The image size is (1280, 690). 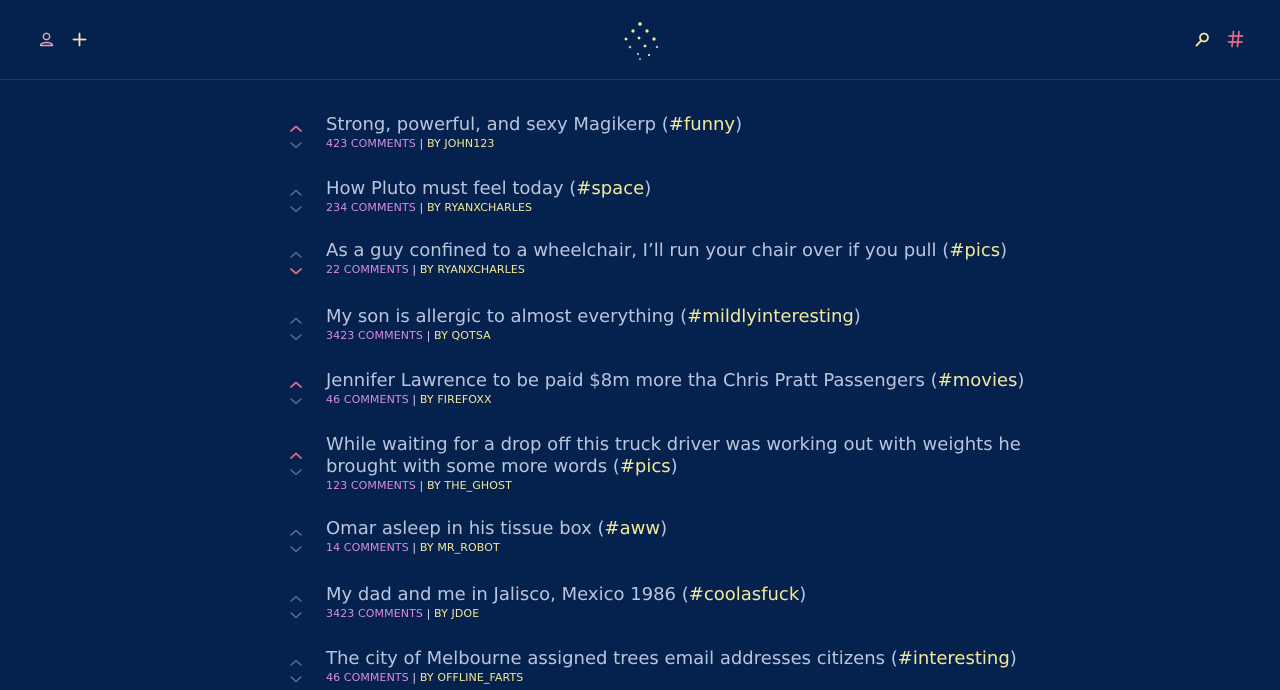 I want to click on post-title-text: How Pluto must feel today, so click(x=445, y=188).